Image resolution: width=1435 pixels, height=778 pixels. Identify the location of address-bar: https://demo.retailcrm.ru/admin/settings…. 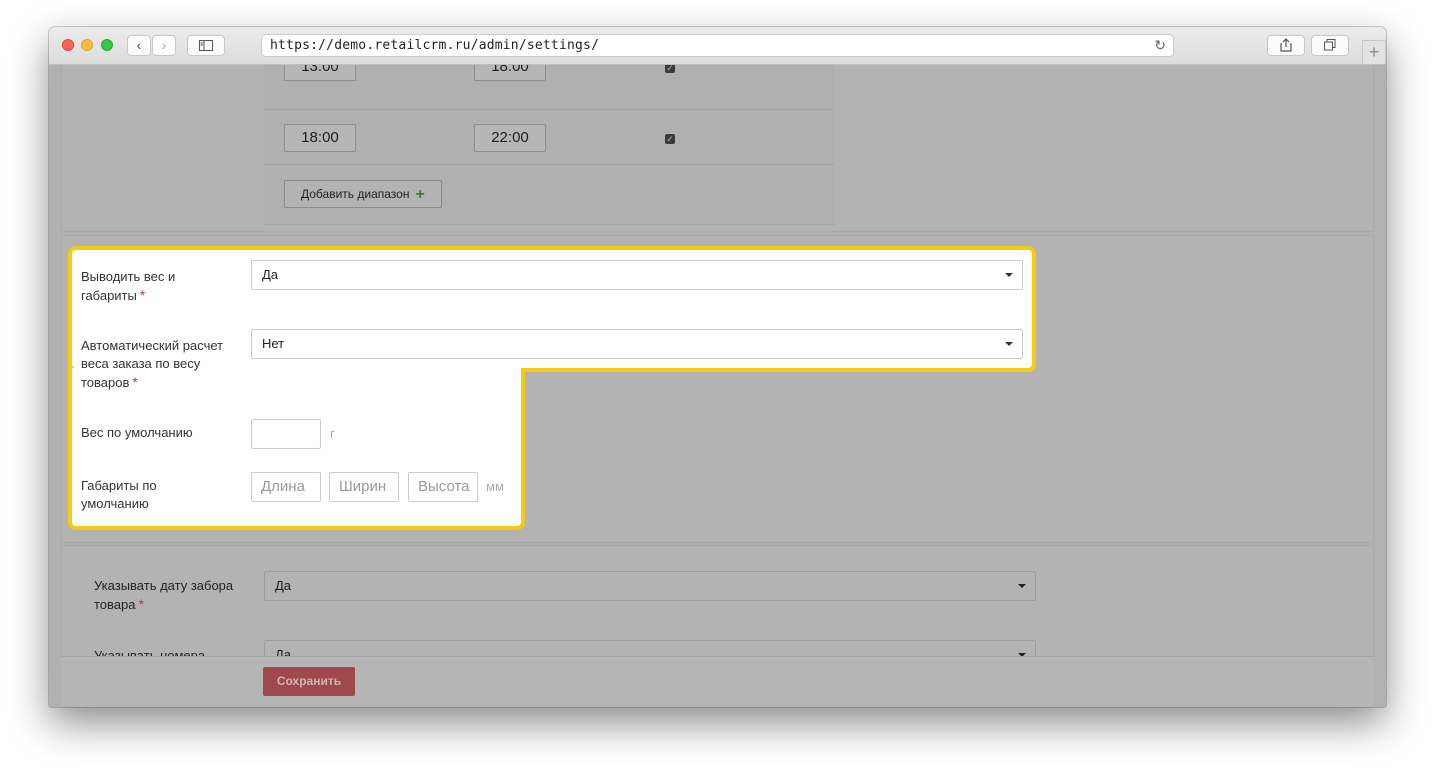
(717, 45).